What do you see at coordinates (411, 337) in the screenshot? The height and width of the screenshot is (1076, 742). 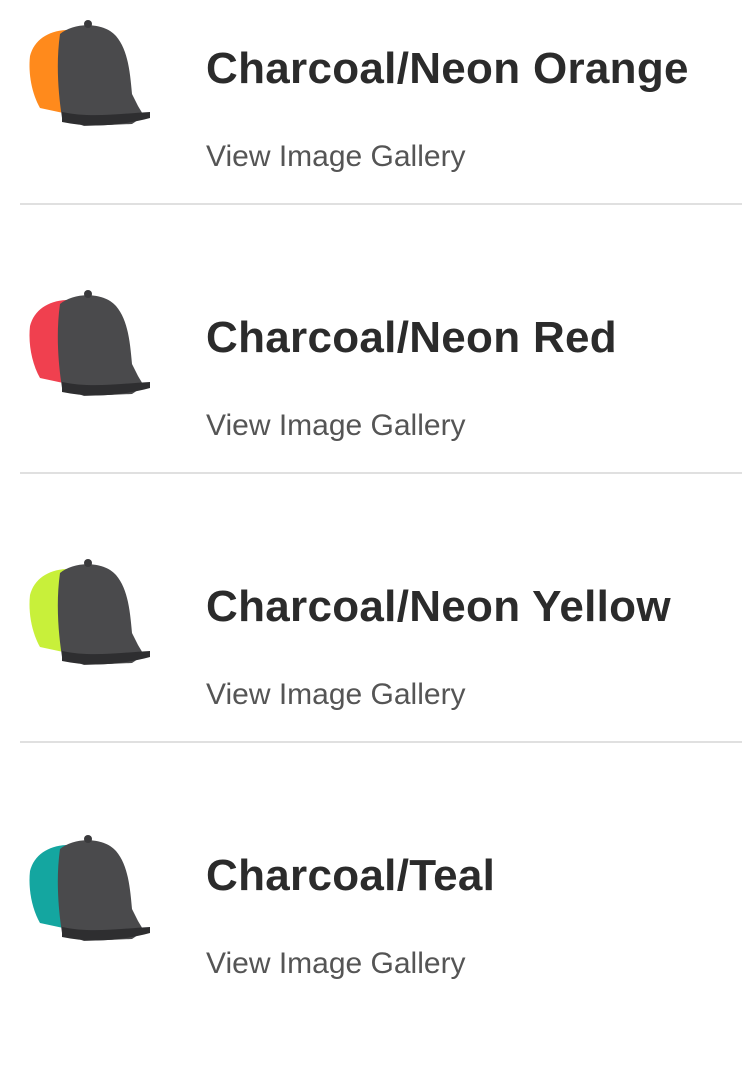 I see `product-color-name: Charcoal/Neon Red` at bounding box center [411, 337].